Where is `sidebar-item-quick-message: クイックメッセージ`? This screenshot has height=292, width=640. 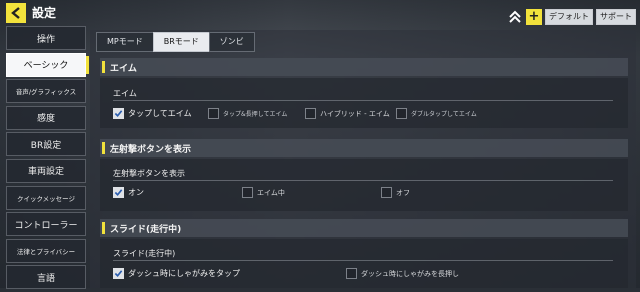 sidebar-item-quick-message: クイックメッセージ is located at coordinates (46, 197).